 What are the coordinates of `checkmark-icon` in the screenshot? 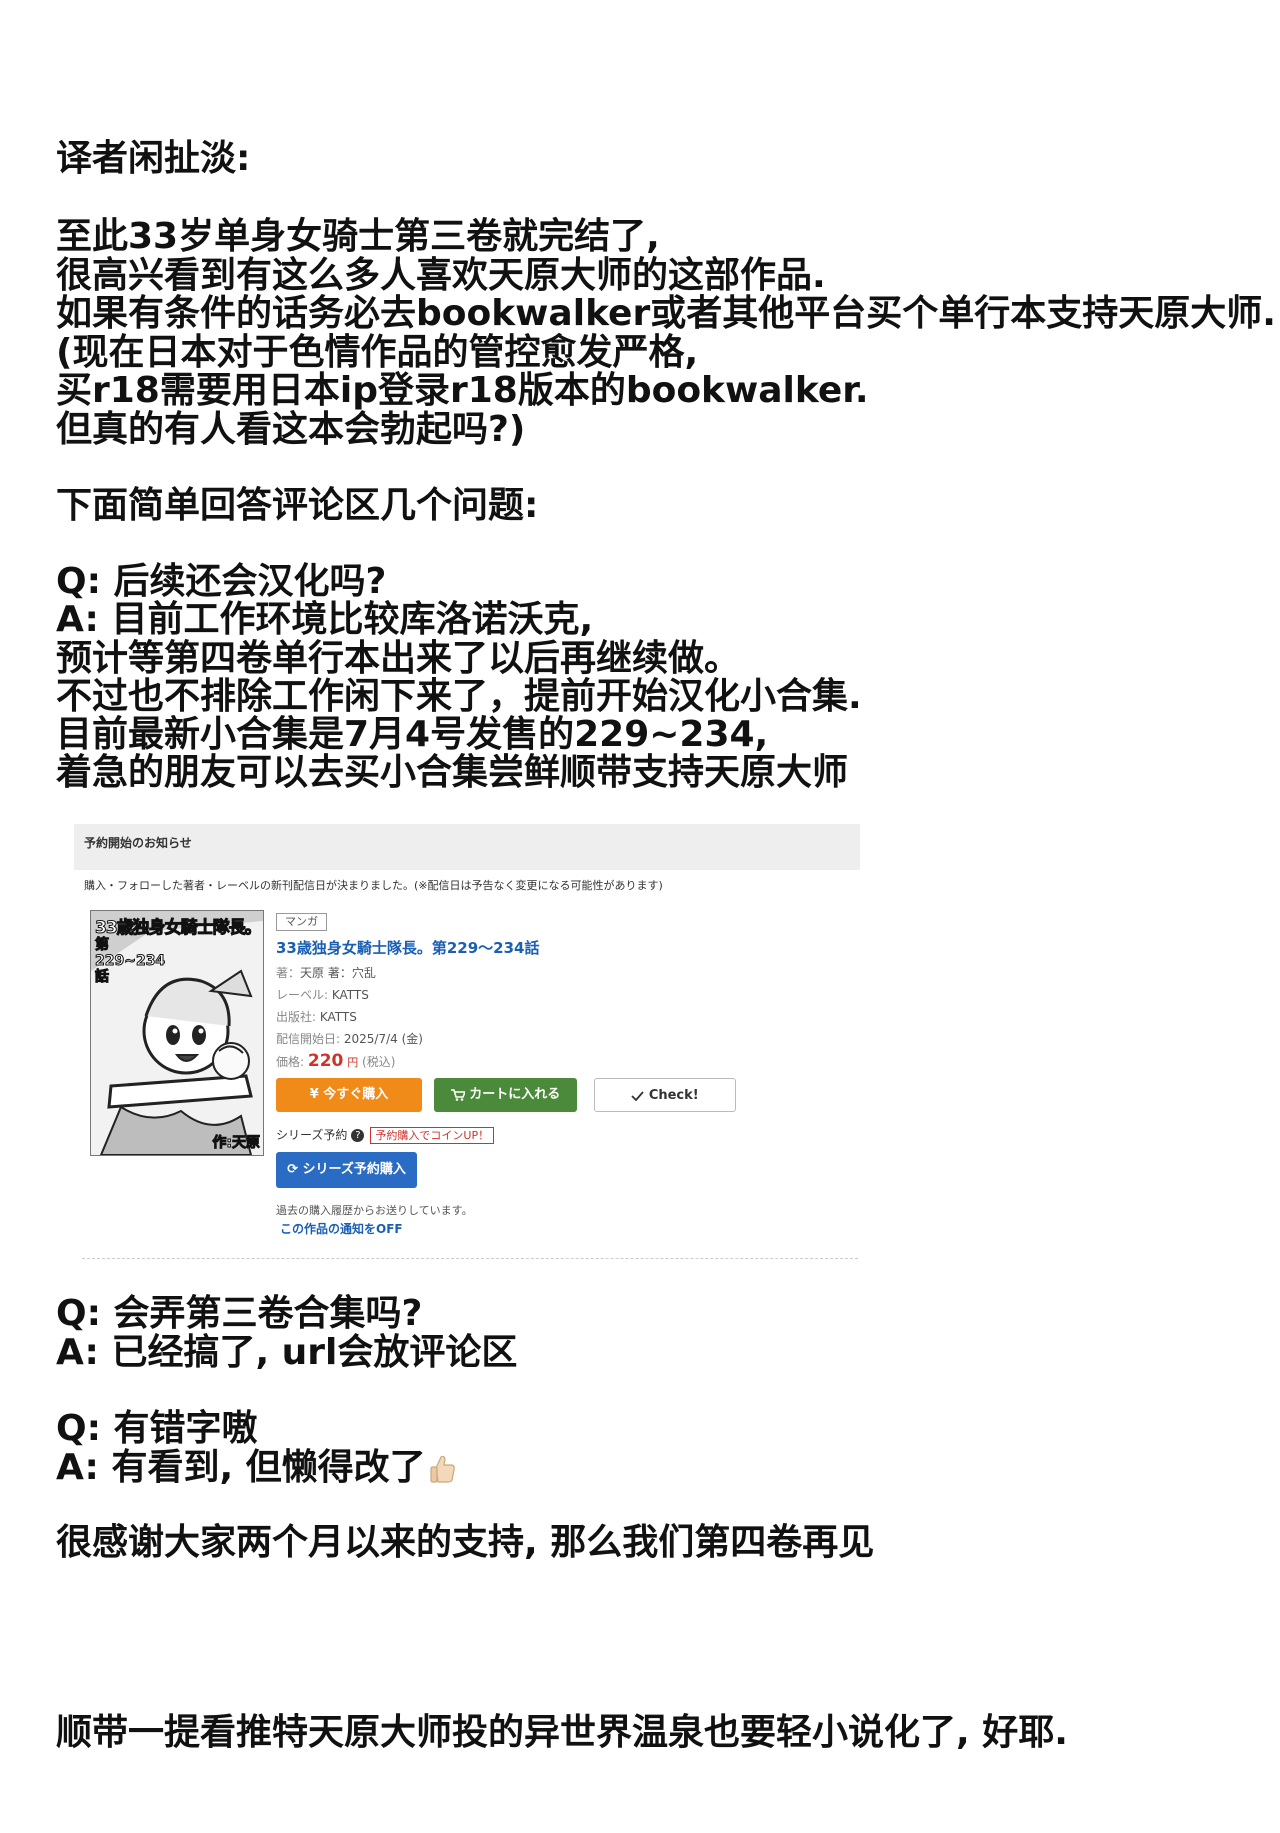 It's located at (637, 1095).